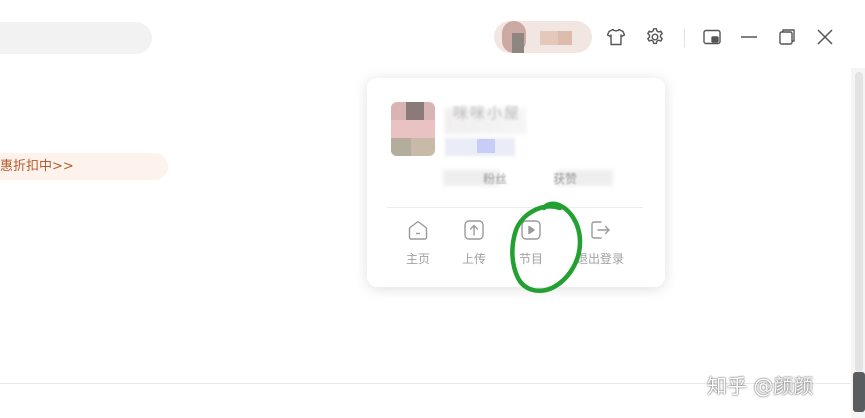 The height and width of the screenshot is (418, 865). Describe the element at coordinates (417, 259) in the screenshot. I see `menu-item-label: 主页` at that location.